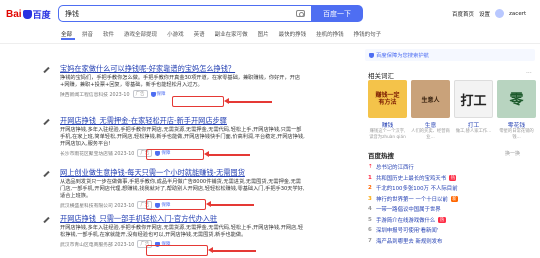 The width and height of the screenshot is (540, 258). What do you see at coordinates (330, 34) in the screenshot?
I see `tab-idle: 挂机的挣钱` at bounding box center [330, 34].